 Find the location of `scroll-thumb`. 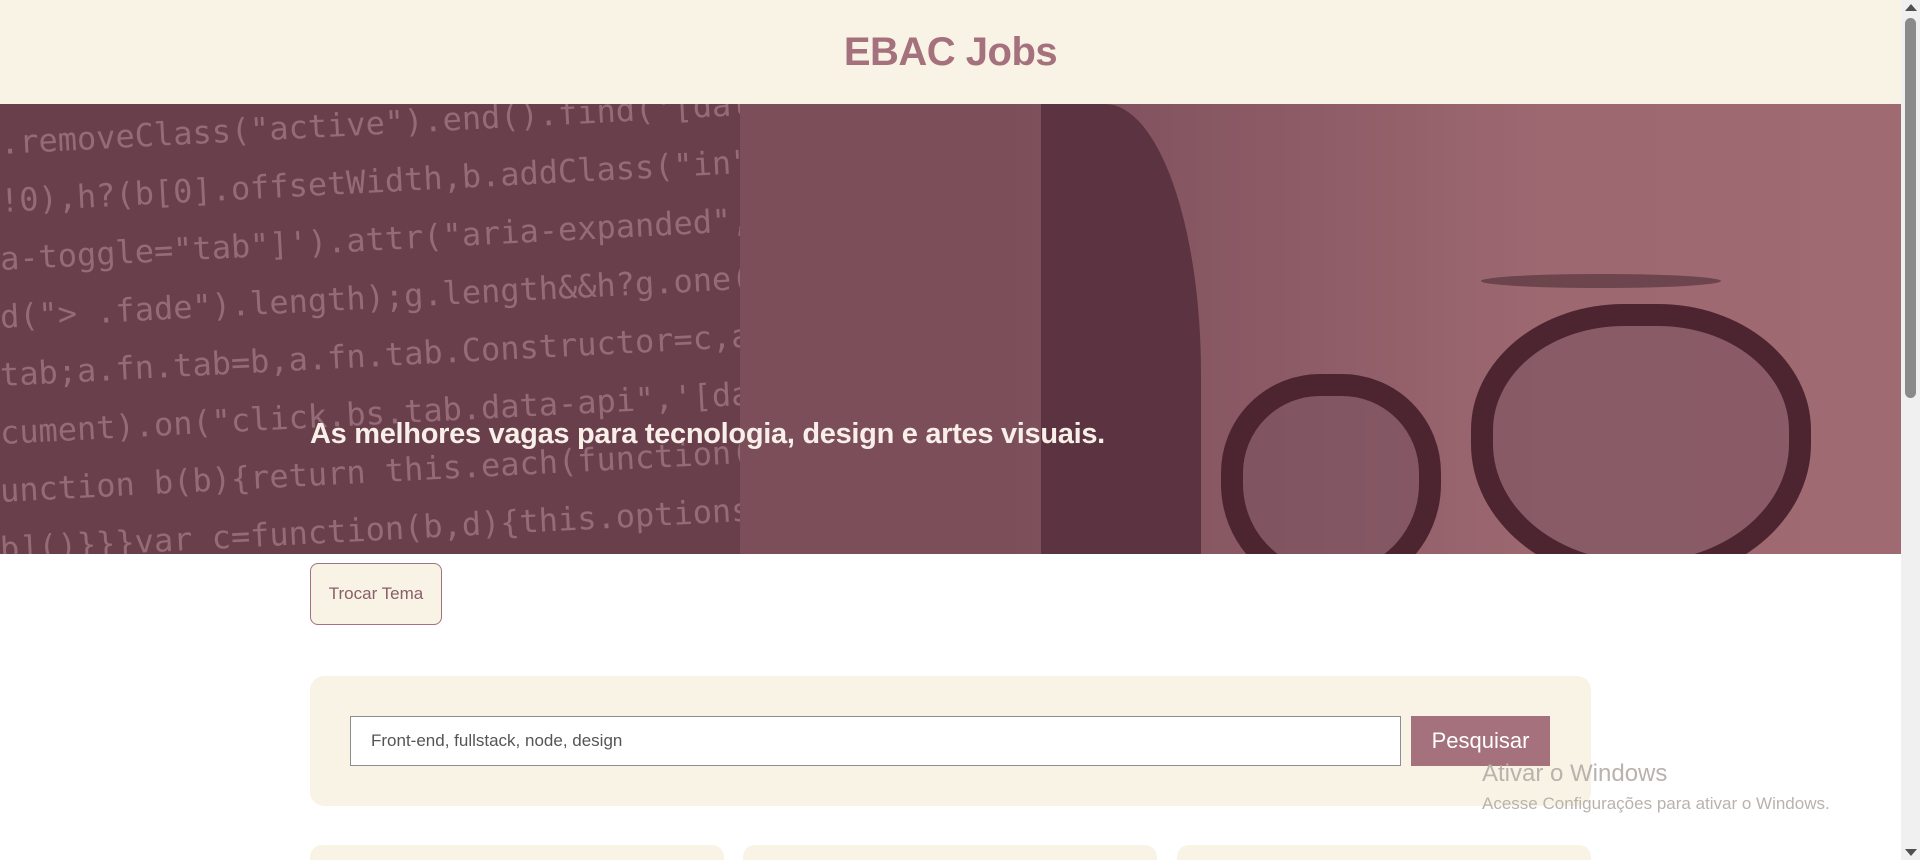

scroll-thumb is located at coordinates (1910, 208).